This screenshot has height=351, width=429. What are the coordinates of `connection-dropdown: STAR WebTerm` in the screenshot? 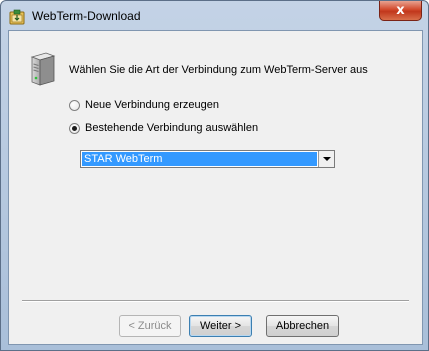 It's located at (207, 159).